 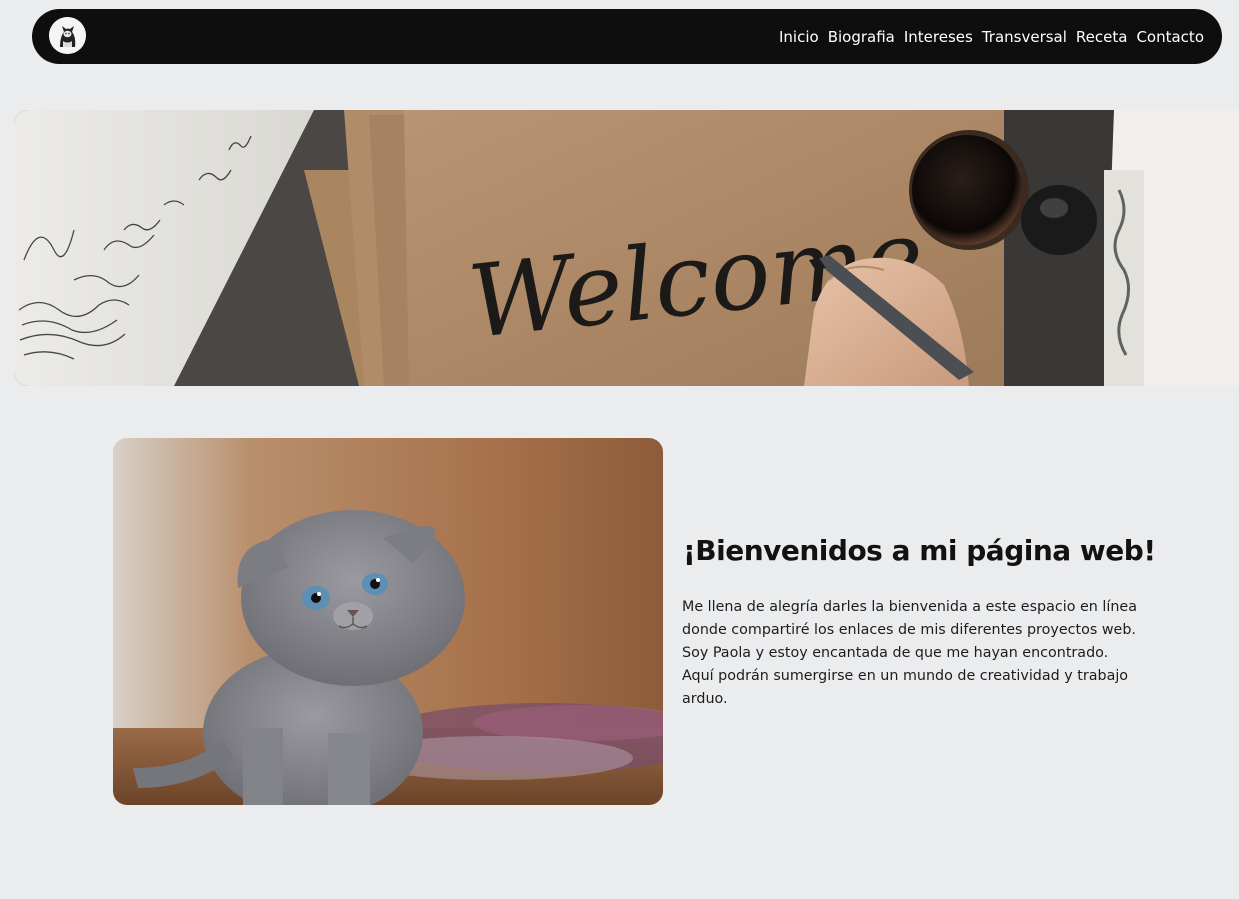 What do you see at coordinates (861, 37) in the screenshot?
I see `nav-link-biografia: Biografia` at bounding box center [861, 37].